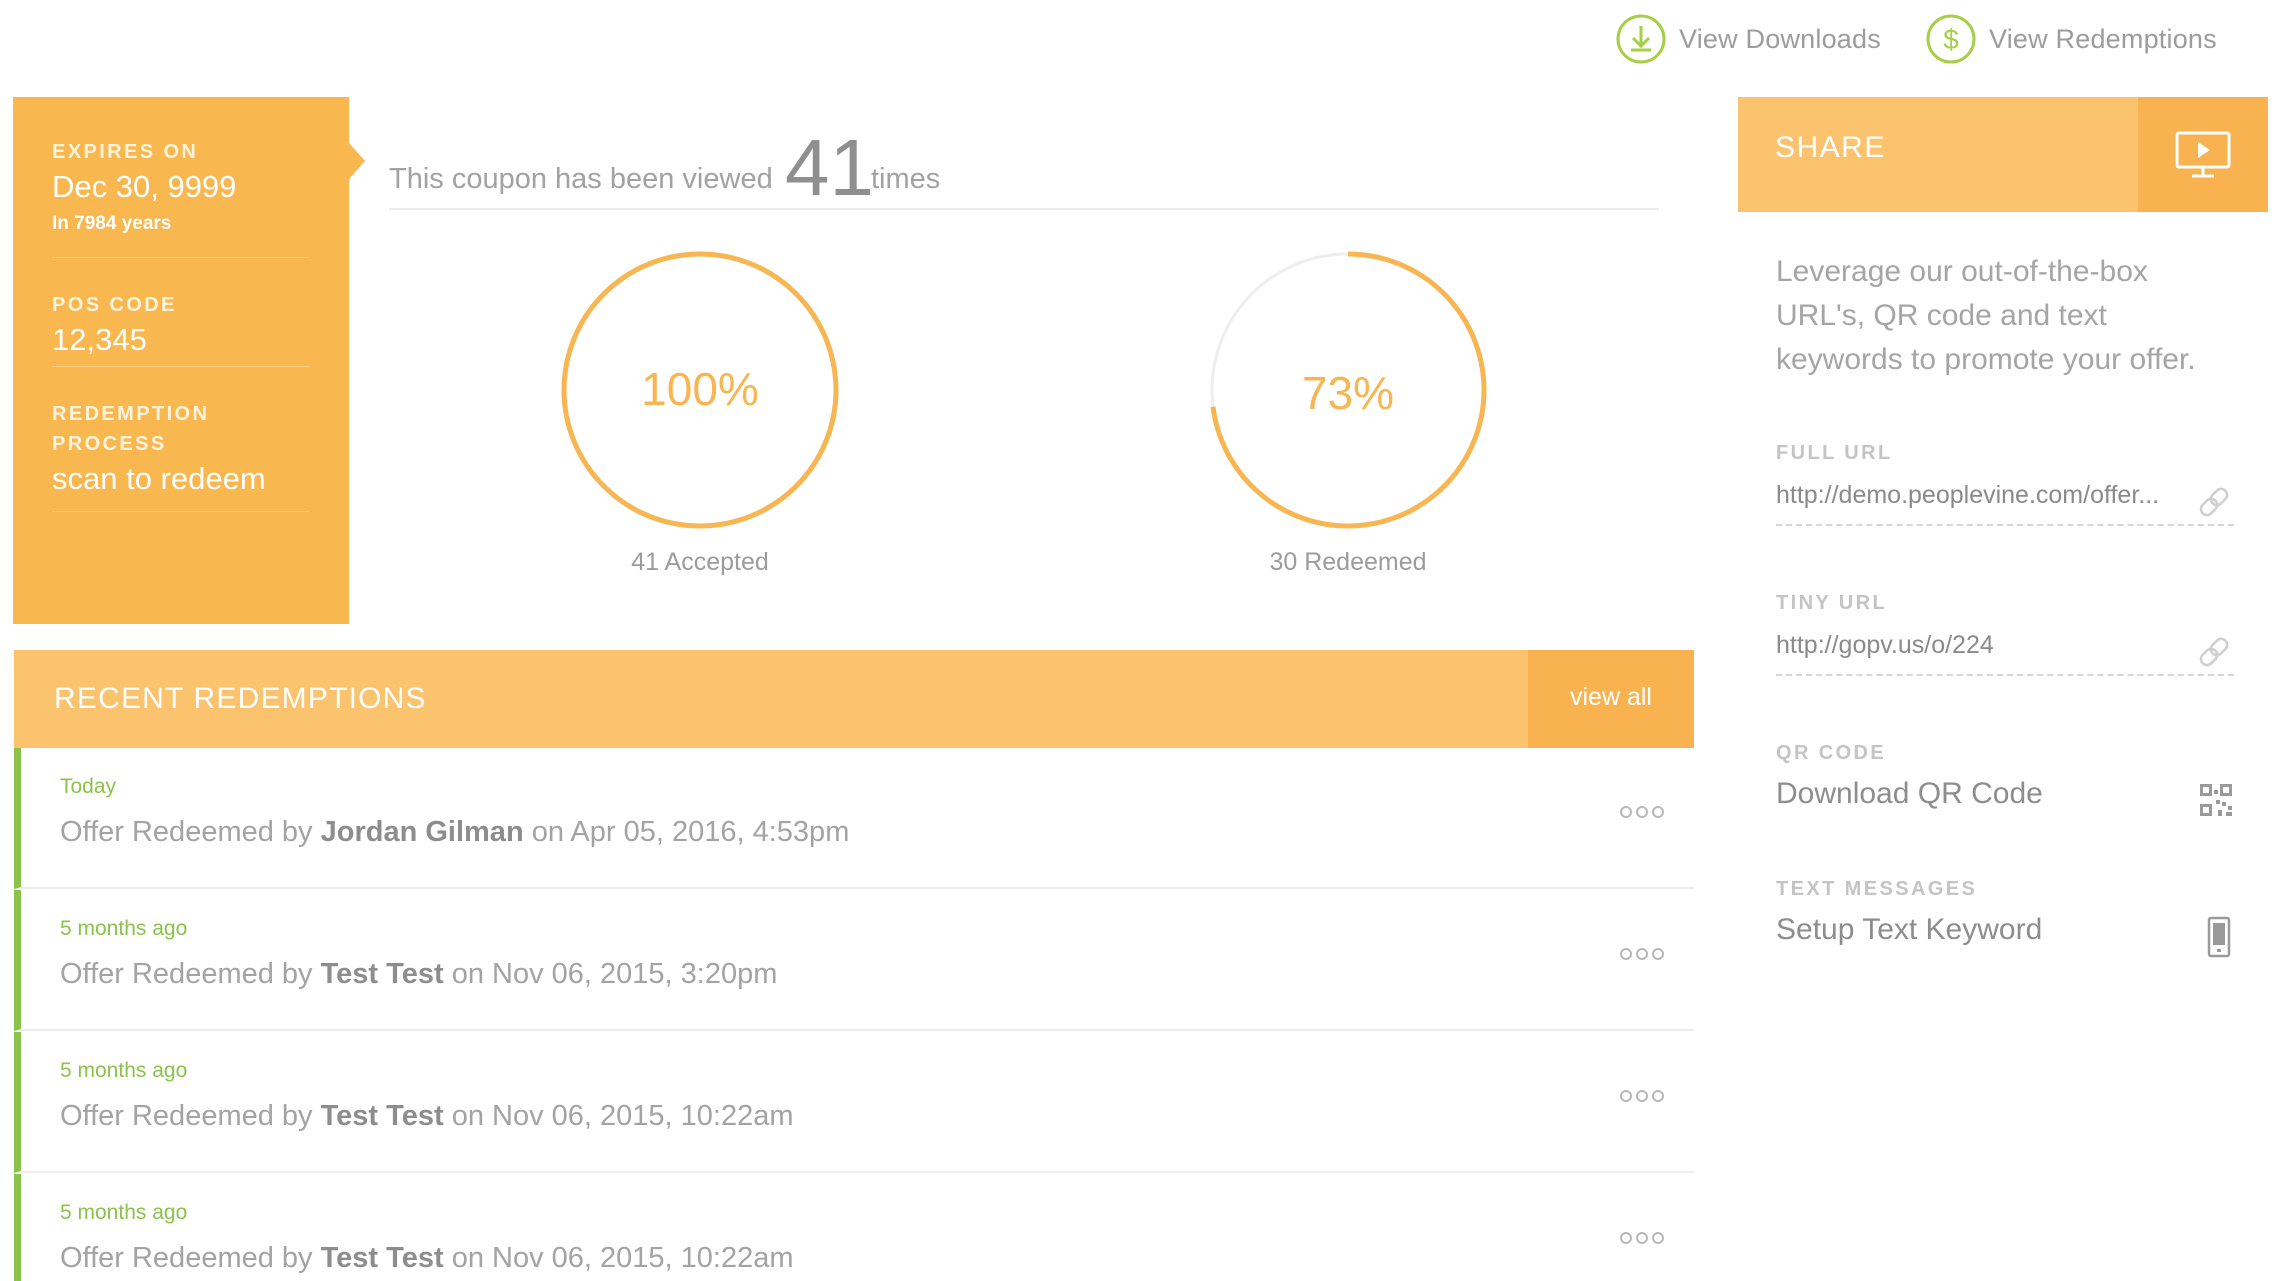 The image size is (2272, 1281). I want to click on expires-value: Dec 30, 9999, so click(144, 186).